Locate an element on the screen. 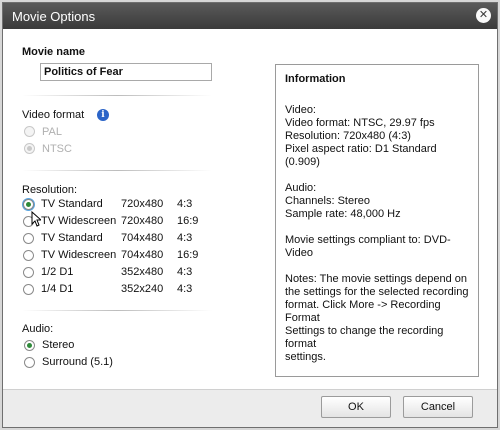  audio-label: Audio: is located at coordinates (38, 329).